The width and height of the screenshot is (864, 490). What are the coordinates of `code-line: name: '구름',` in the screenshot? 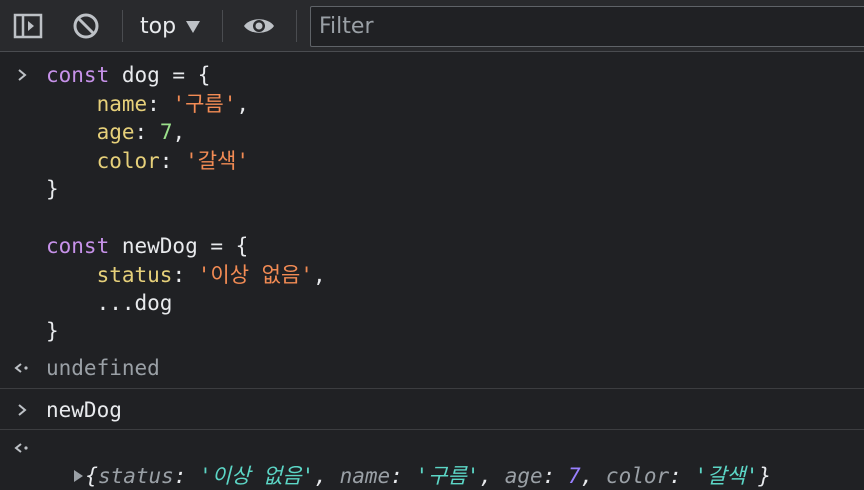 It's located at (173, 104).